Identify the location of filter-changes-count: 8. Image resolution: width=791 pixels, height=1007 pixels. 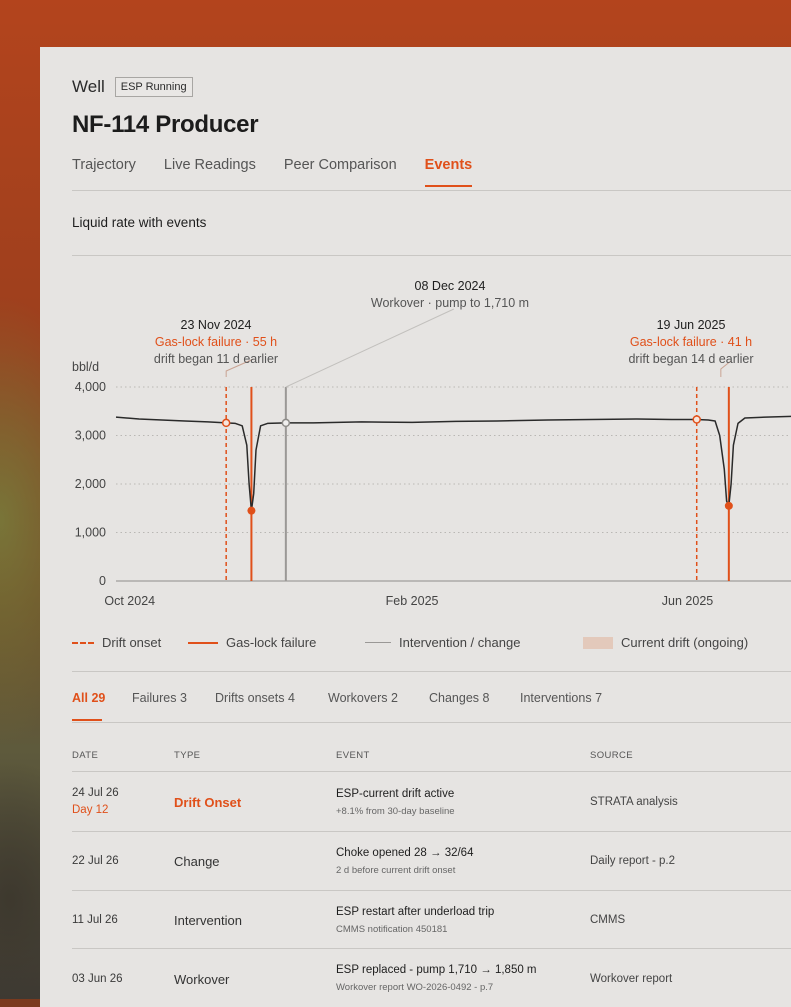
(486, 698).